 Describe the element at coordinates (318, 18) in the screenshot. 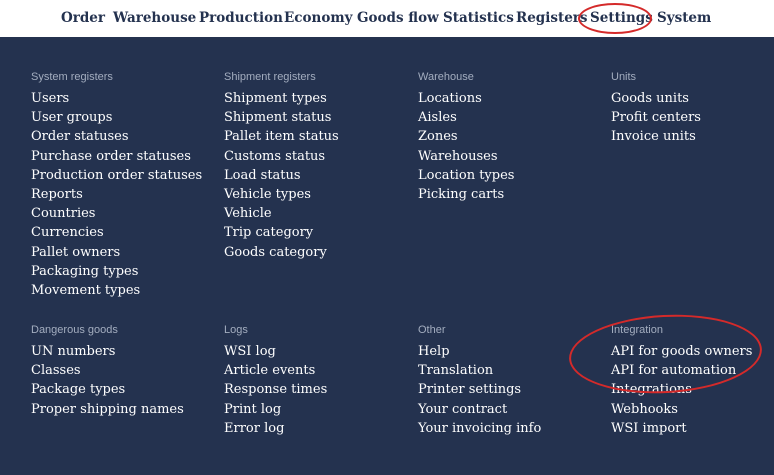

I see `nav-economy: Economy` at that location.